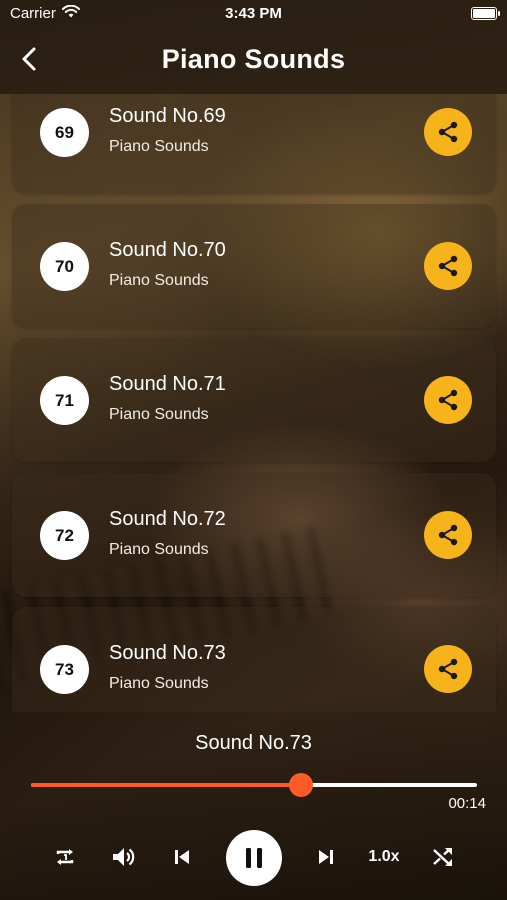 This screenshot has width=507, height=900. I want to click on sound-card-72: 72 Sound No.72 Piano Sounds, so click(254, 535).